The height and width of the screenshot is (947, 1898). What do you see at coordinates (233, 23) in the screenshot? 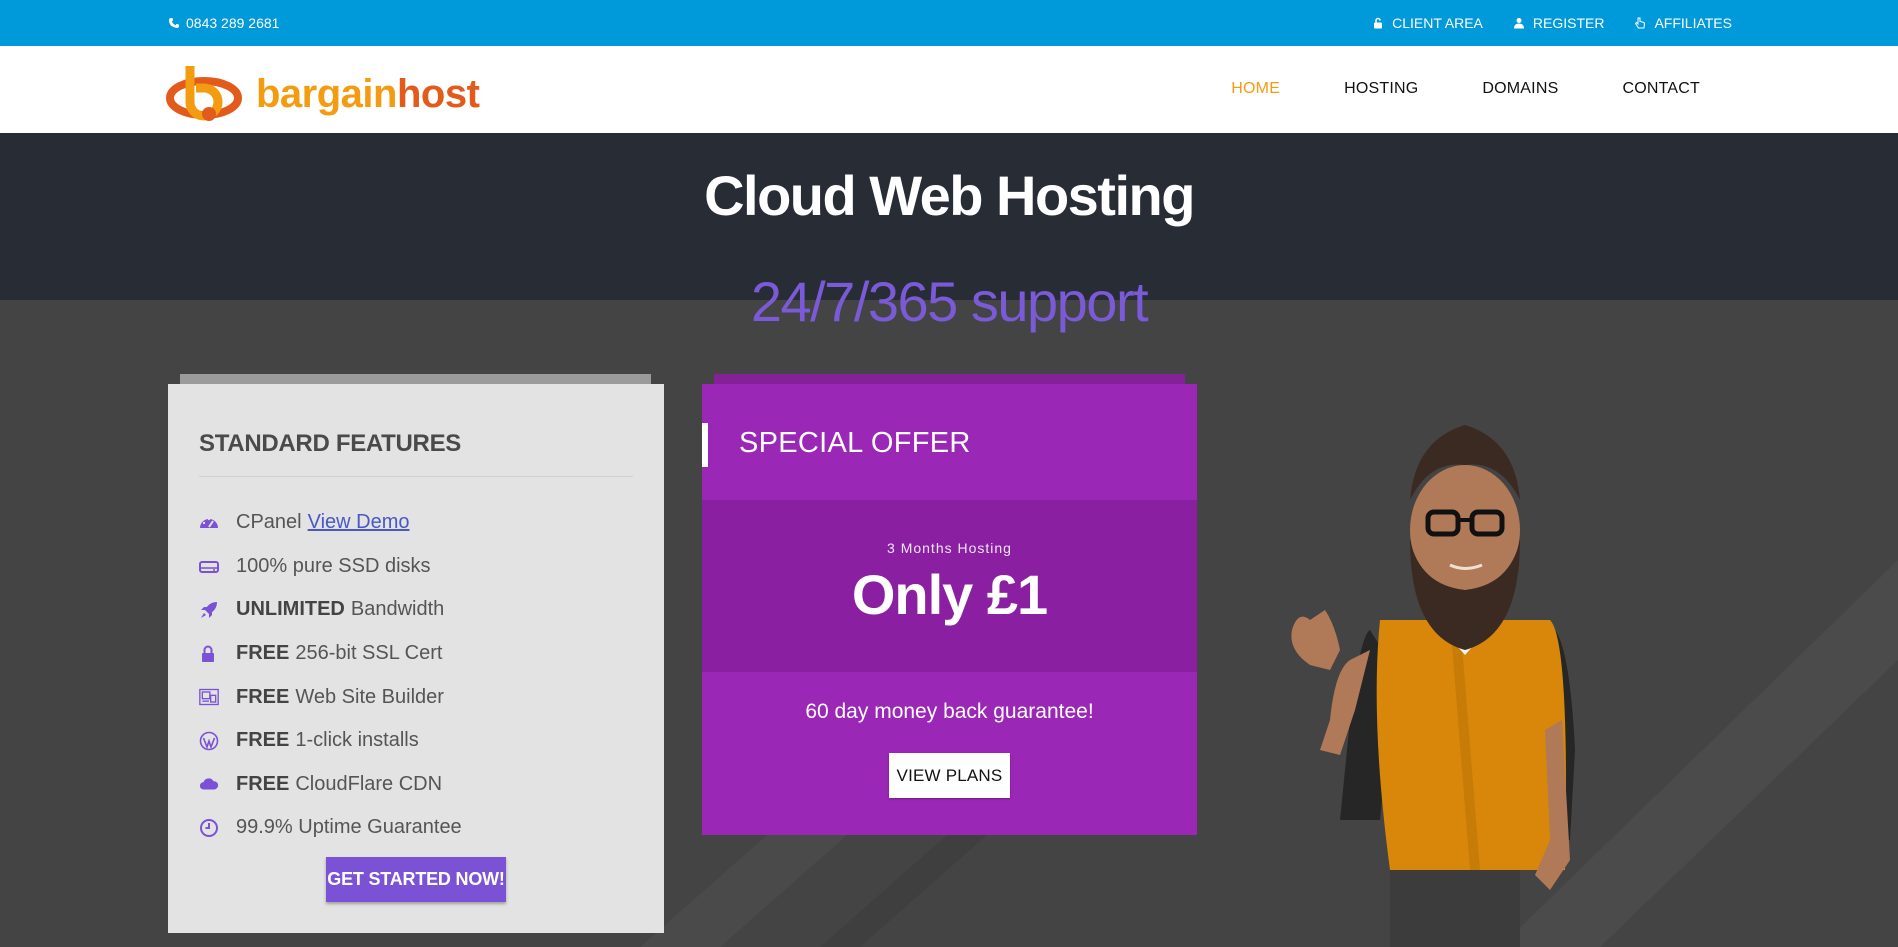
I see `phone-number-text: 0843 289 2681` at bounding box center [233, 23].